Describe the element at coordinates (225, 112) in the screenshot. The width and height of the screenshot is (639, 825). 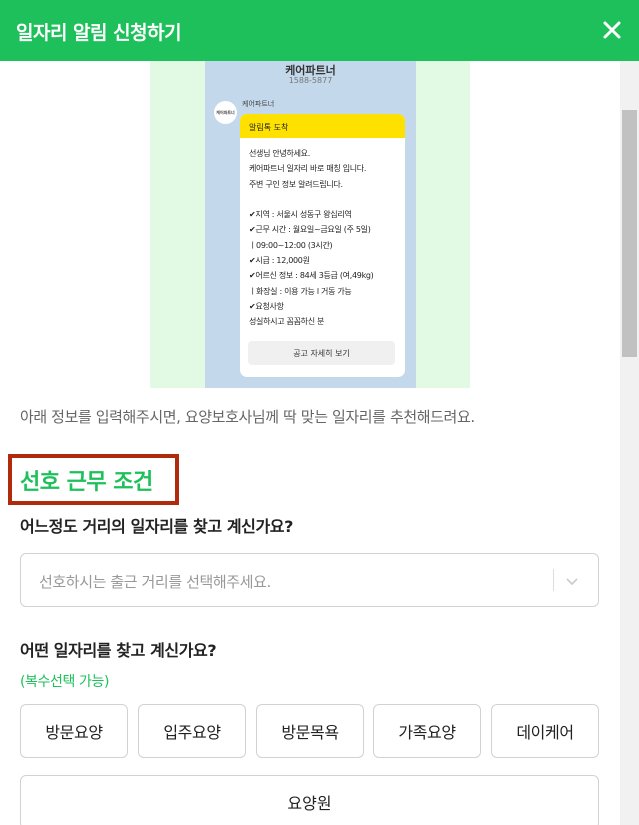
I see `avatar: 케어파트너` at that location.